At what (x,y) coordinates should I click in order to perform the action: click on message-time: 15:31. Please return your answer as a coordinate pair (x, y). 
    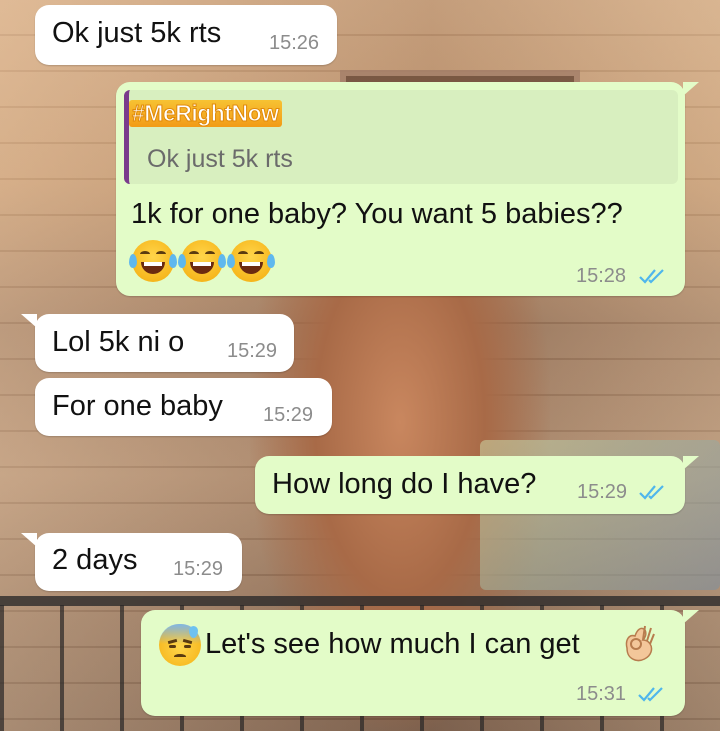
    Looking at the image, I should click on (601, 694).